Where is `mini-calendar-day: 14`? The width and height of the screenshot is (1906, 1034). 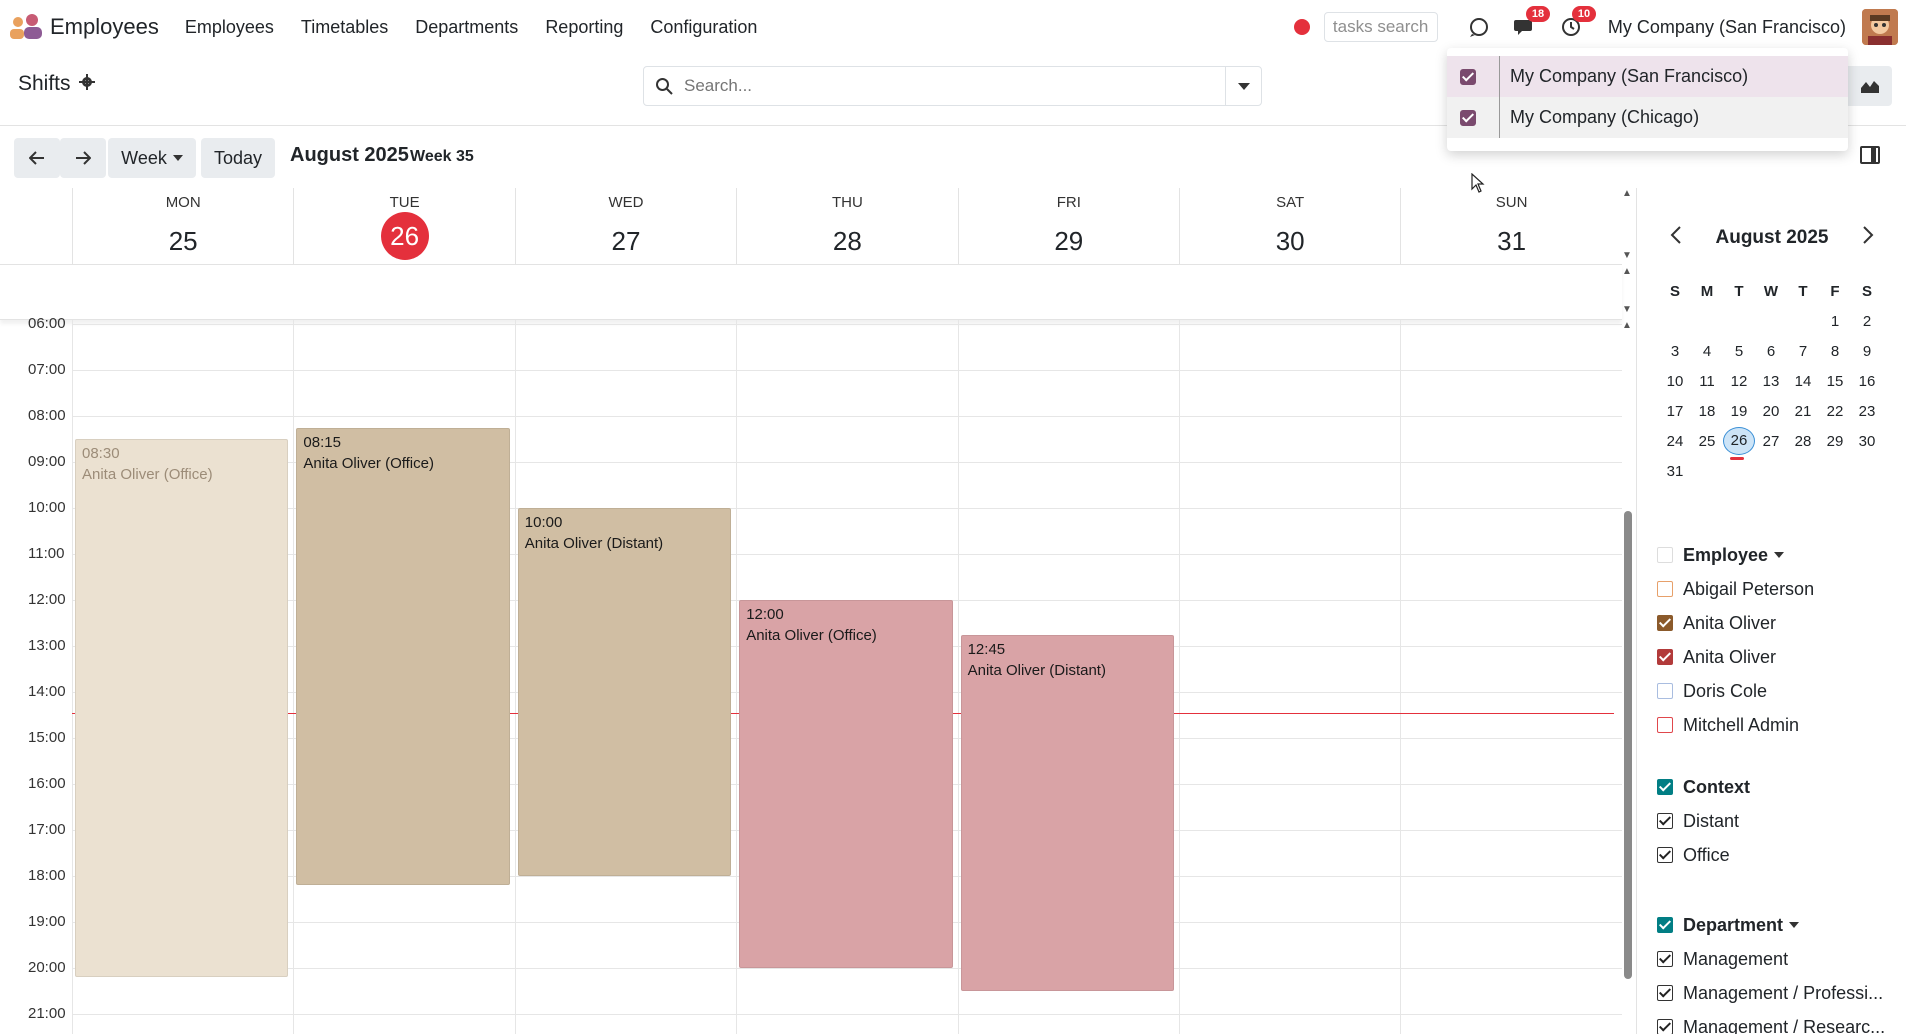
mini-calendar-day: 14 is located at coordinates (1803, 381).